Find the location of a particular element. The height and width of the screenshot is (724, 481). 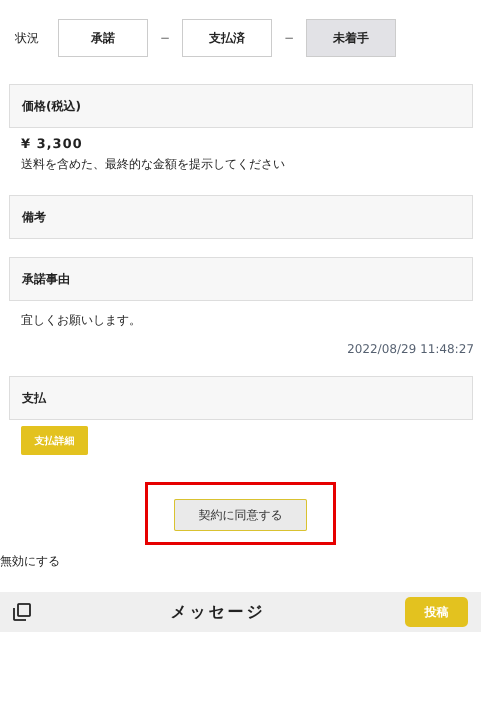

section-header: 支払 is located at coordinates (241, 398).